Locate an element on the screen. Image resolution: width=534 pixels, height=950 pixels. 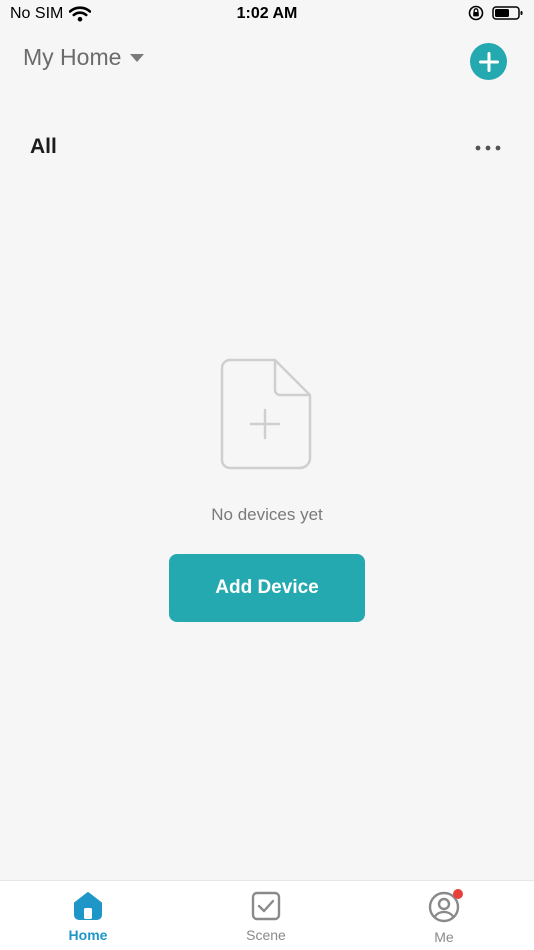
tab-home-label: Home is located at coordinates (88, 935).